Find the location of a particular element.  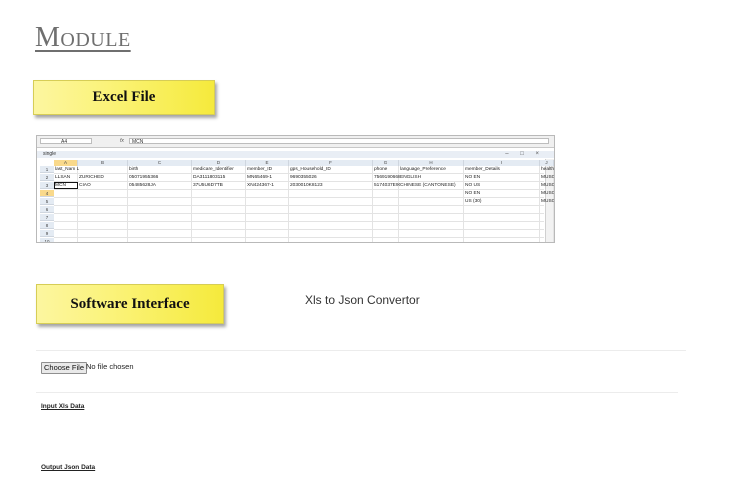

fx-icon: fx is located at coordinates (122, 141).